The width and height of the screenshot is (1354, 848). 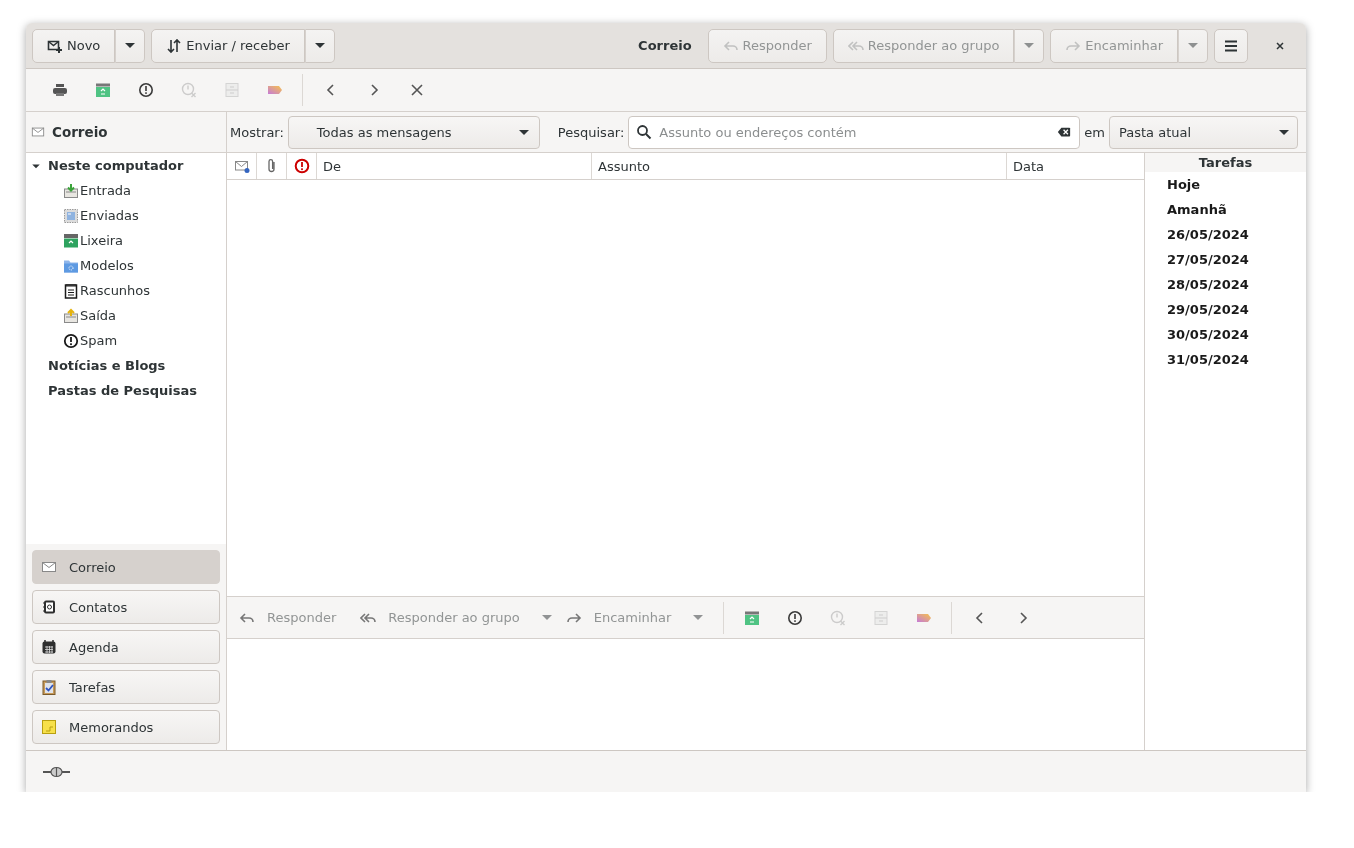 I want to click on tree-item: Notícias e Blogs, so click(x=126, y=365).